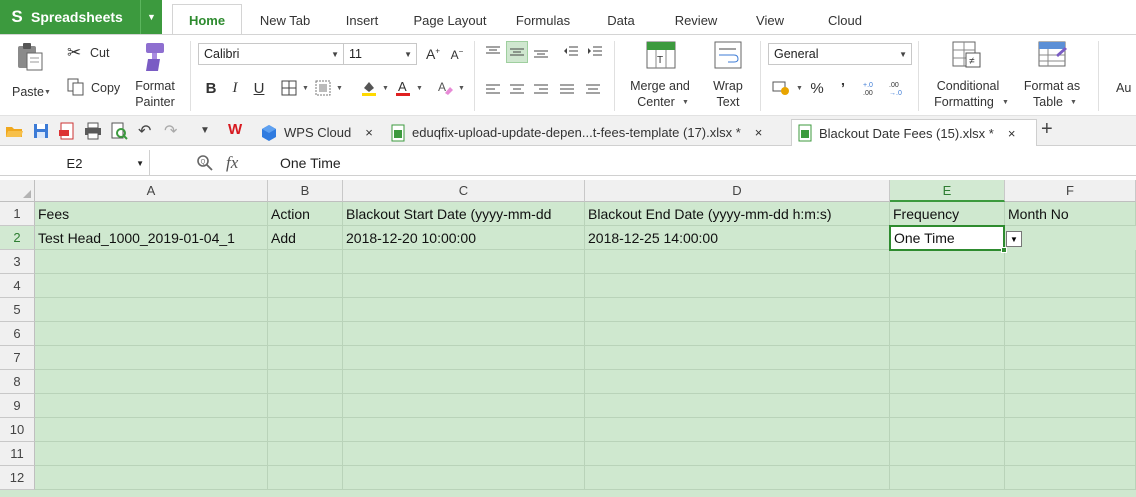 The height and width of the screenshot is (497, 1136). What do you see at coordinates (147, 130) in the screenshot?
I see `undo-icon: ↶` at bounding box center [147, 130].